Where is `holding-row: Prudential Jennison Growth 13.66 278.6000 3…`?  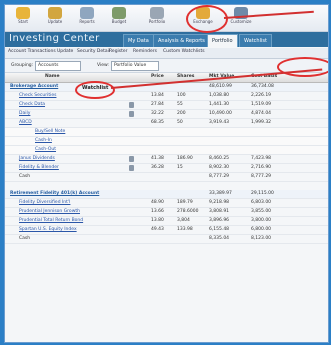
holding-row: Prudential Jennison Growth 13.66 278.6000 3… is located at coordinates (166, 212).